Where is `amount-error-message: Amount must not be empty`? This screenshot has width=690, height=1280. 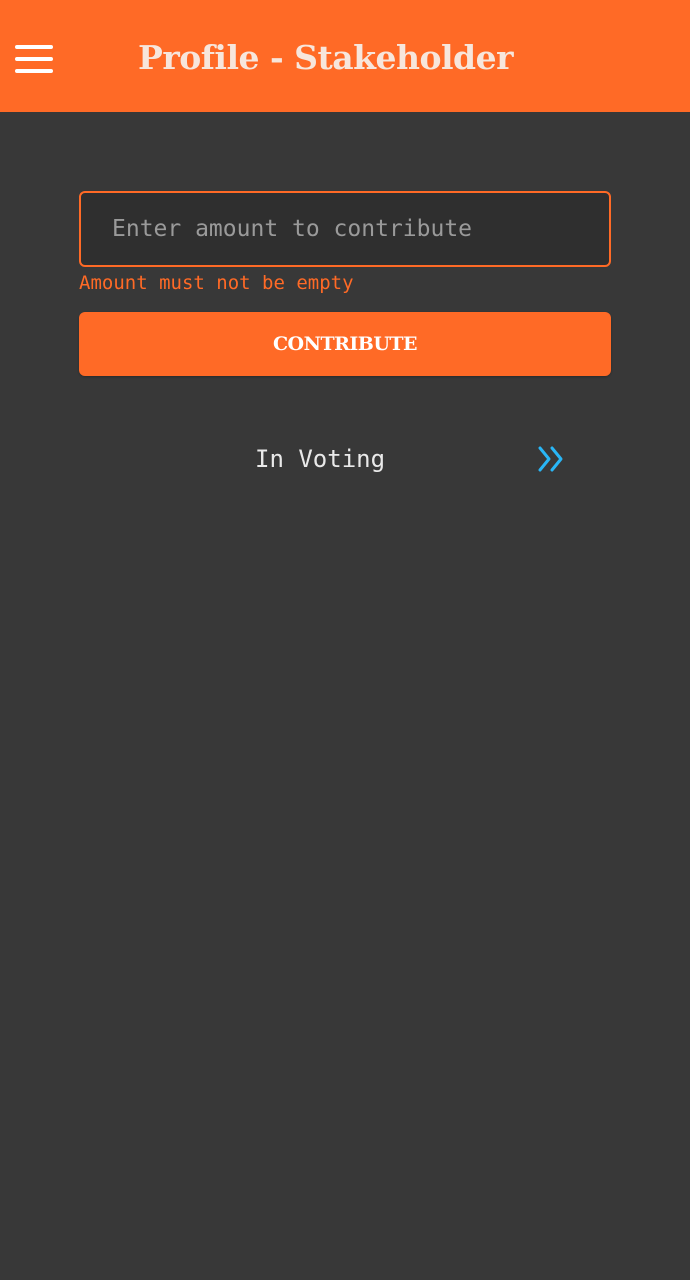
amount-error-message: Amount must not be empty is located at coordinates (216, 283).